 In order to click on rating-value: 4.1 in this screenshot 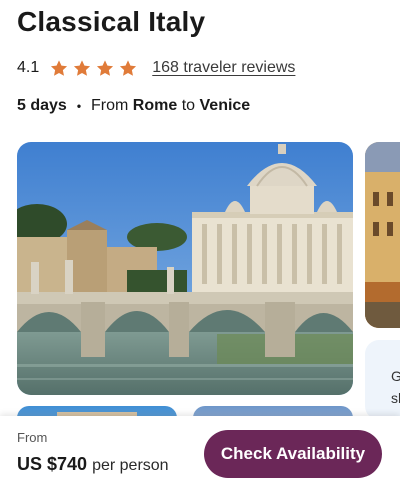, I will do `click(28, 67)`.